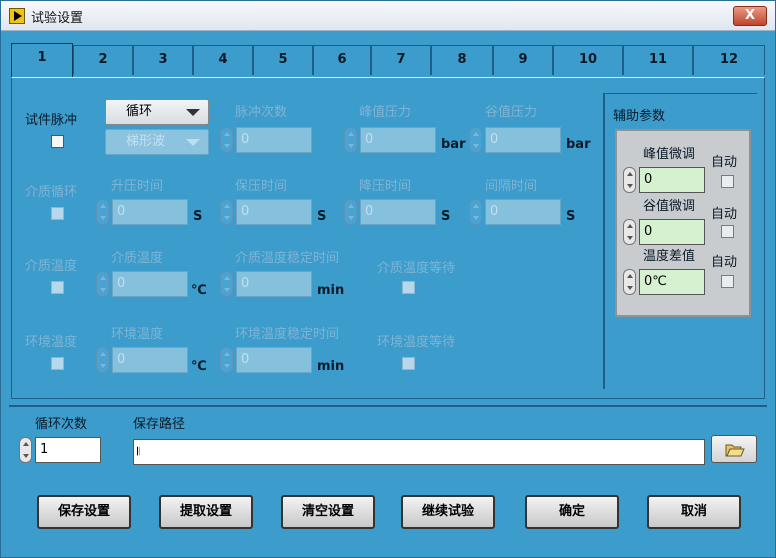 The width and height of the screenshot is (776, 558). I want to click on tab-8: 8, so click(462, 60).